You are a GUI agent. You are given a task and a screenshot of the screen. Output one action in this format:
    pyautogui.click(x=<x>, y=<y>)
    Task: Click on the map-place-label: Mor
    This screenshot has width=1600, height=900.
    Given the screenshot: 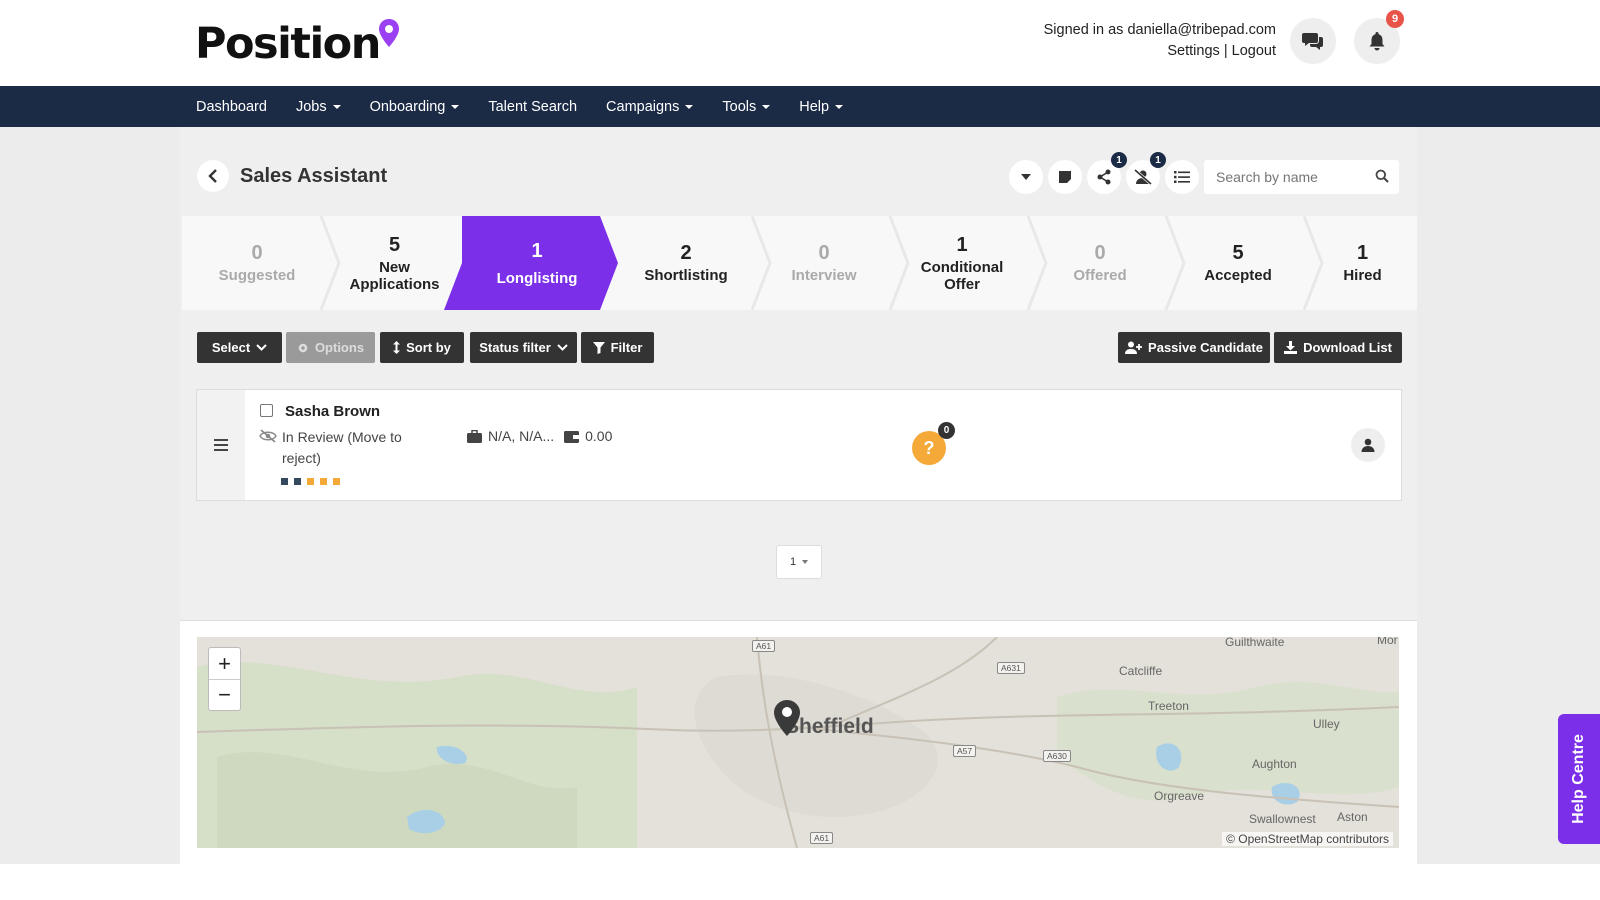 What is the action you would take?
    pyautogui.click(x=1387, y=642)
    